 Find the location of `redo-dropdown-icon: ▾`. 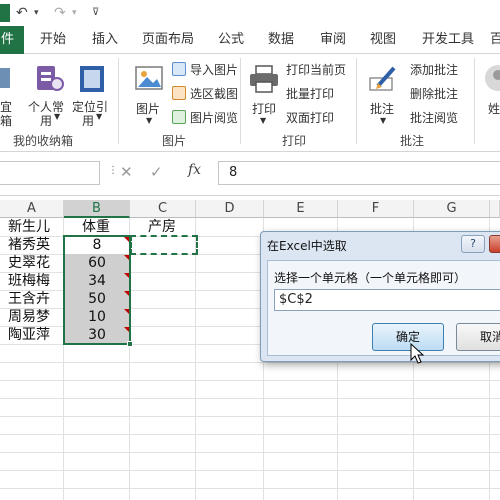

redo-dropdown-icon: ▾ is located at coordinates (74, 13).